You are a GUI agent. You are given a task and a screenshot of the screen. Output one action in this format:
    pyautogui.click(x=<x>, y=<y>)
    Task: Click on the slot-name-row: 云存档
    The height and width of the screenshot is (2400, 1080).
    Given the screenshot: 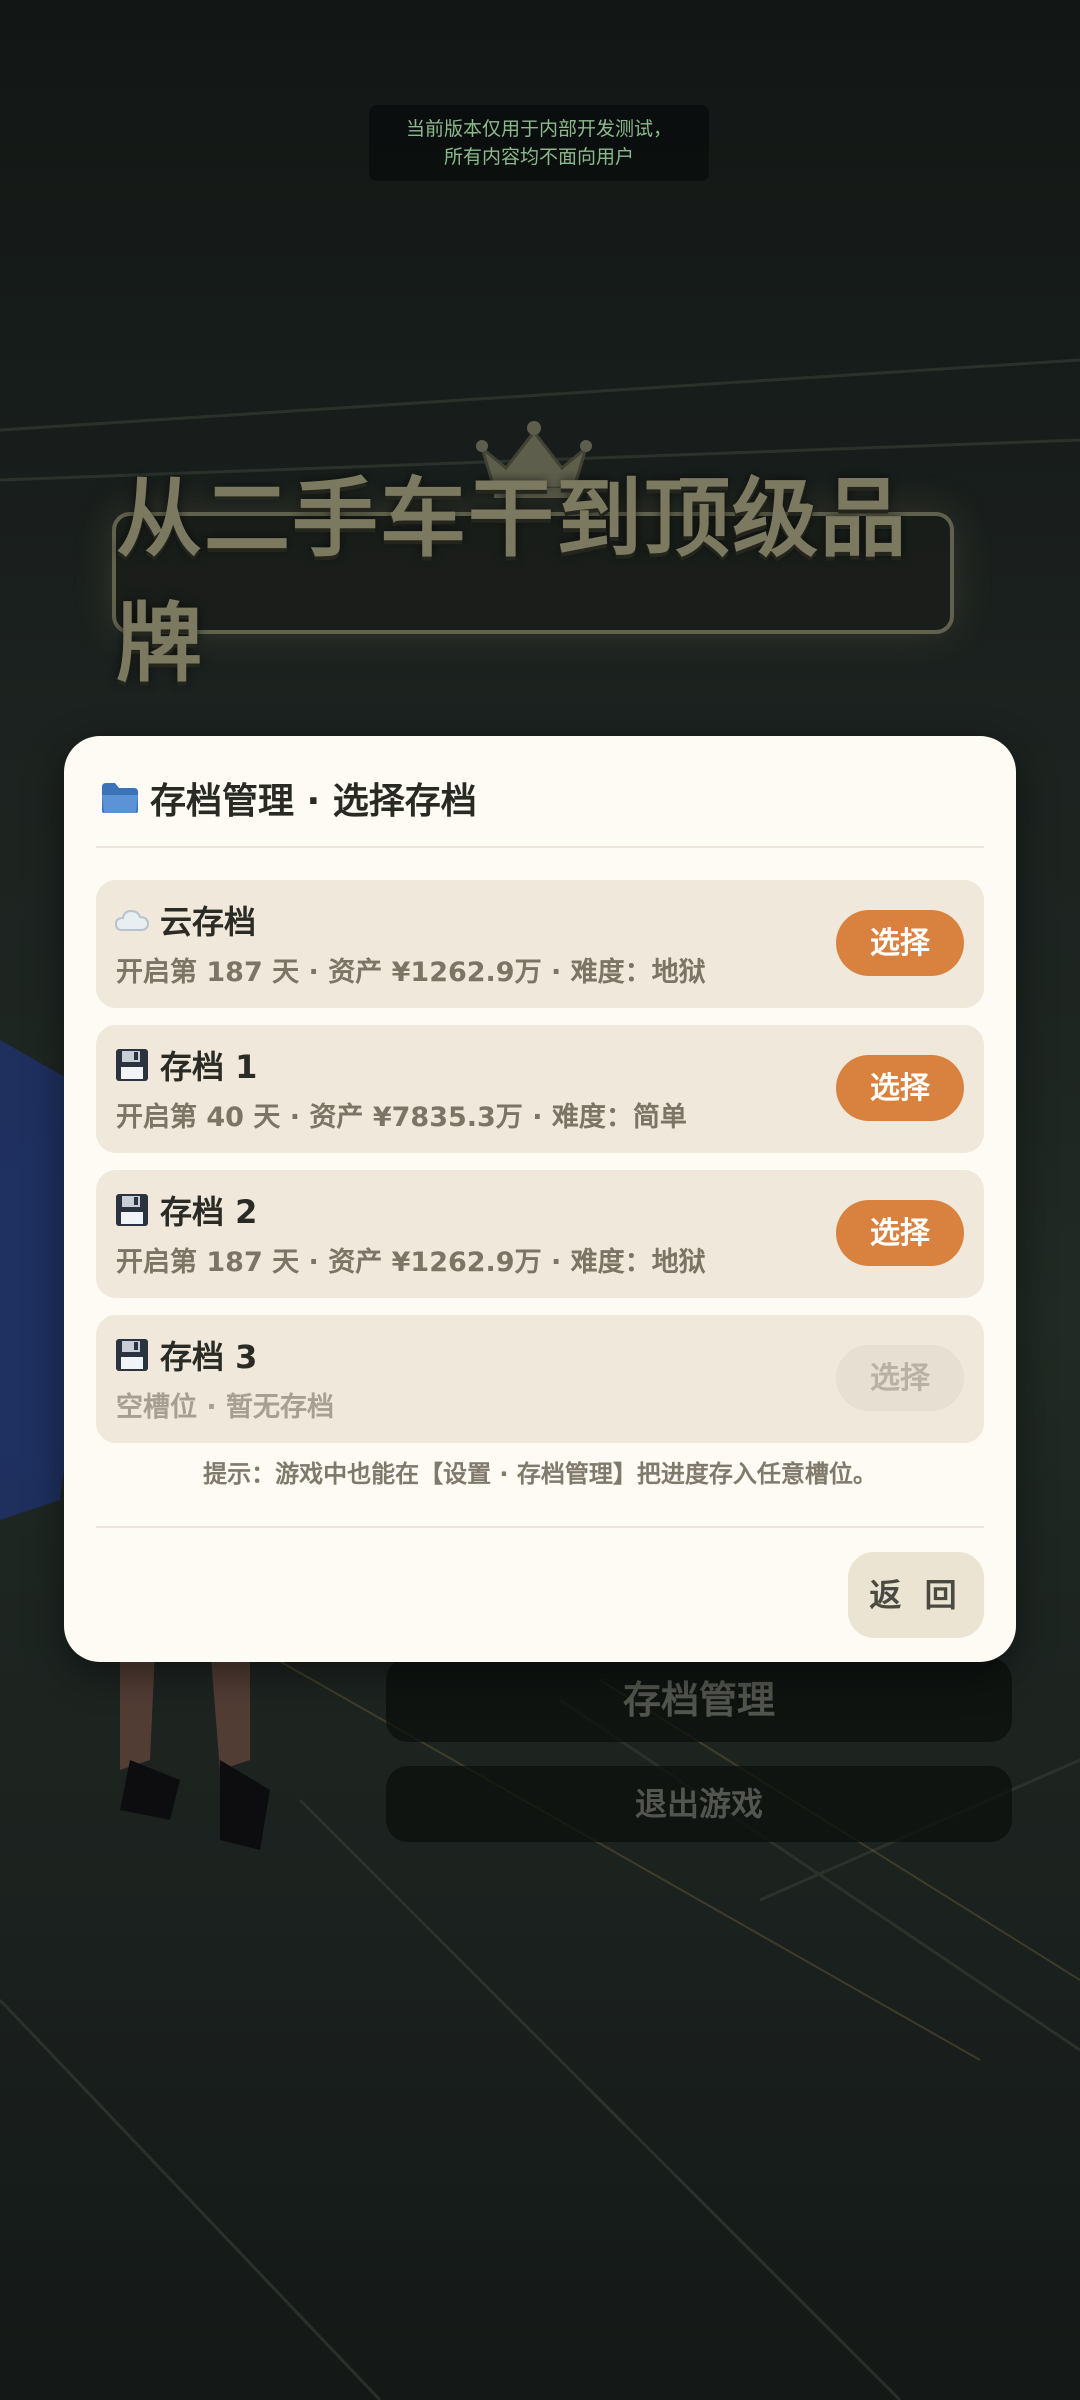 What is the action you would take?
    pyautogui.click(x=185, y=920)
    